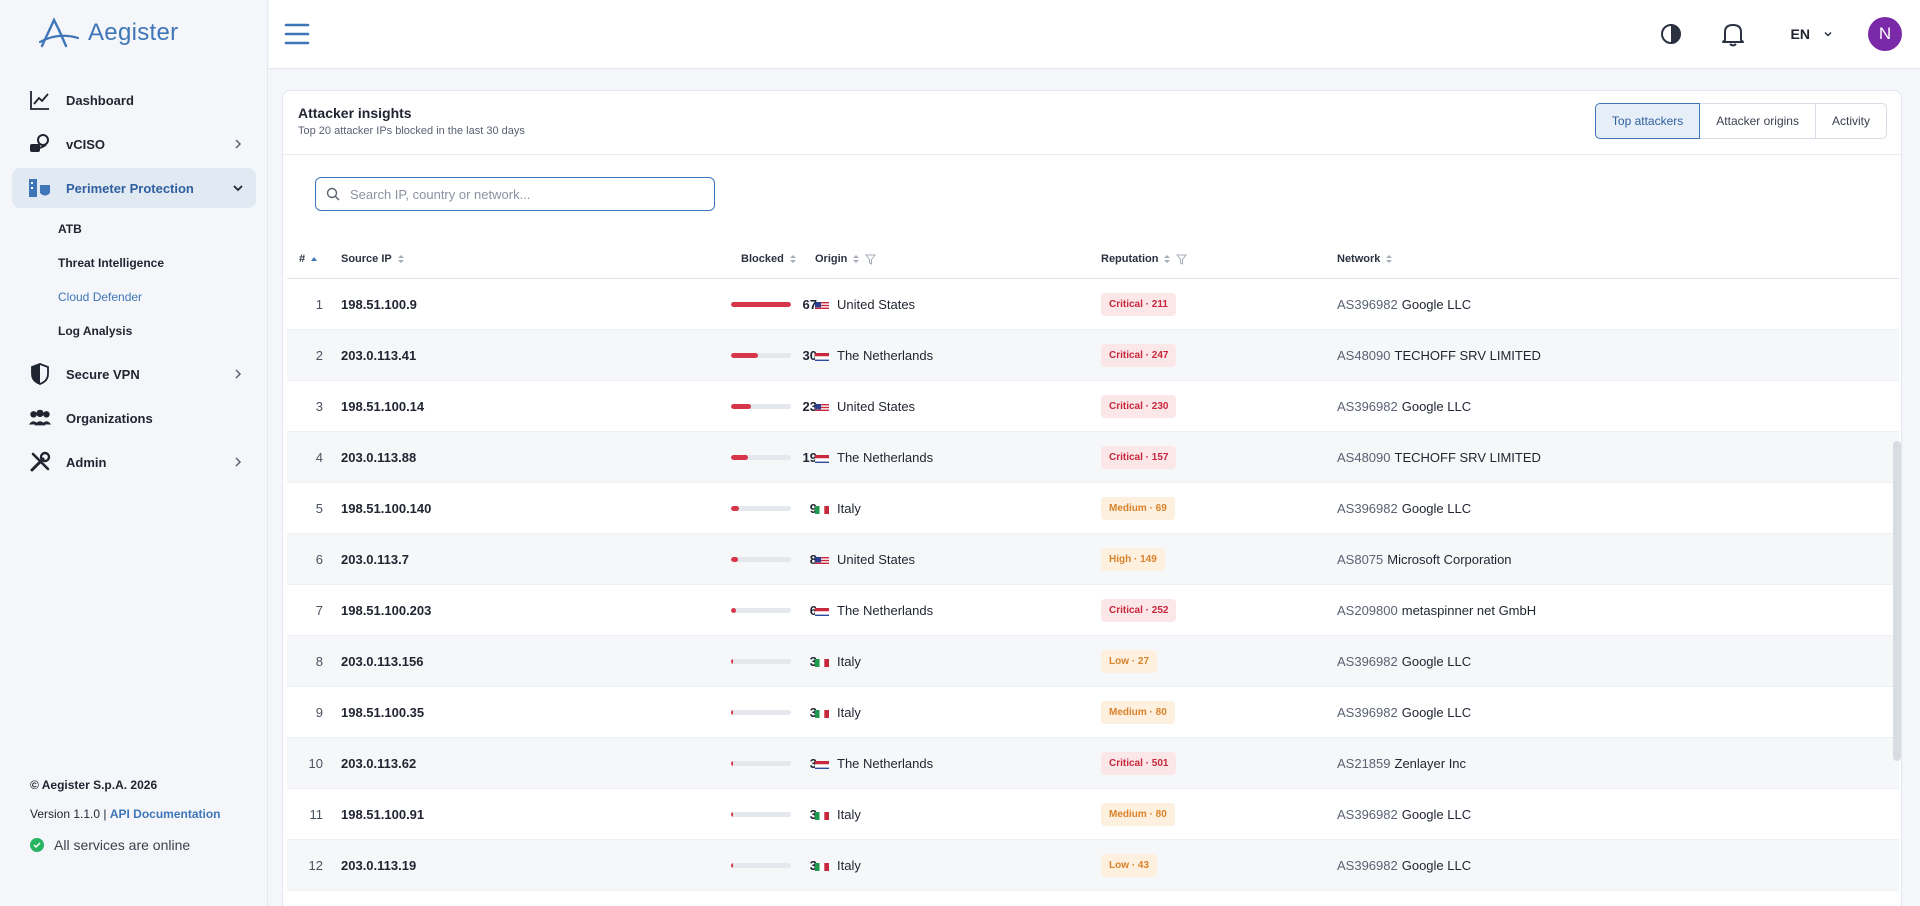 The image size is (1920, 906). Describe the element at coordinates (874, 610) in the screenshot. I see `origin-cell: The Netherlands` at that location.